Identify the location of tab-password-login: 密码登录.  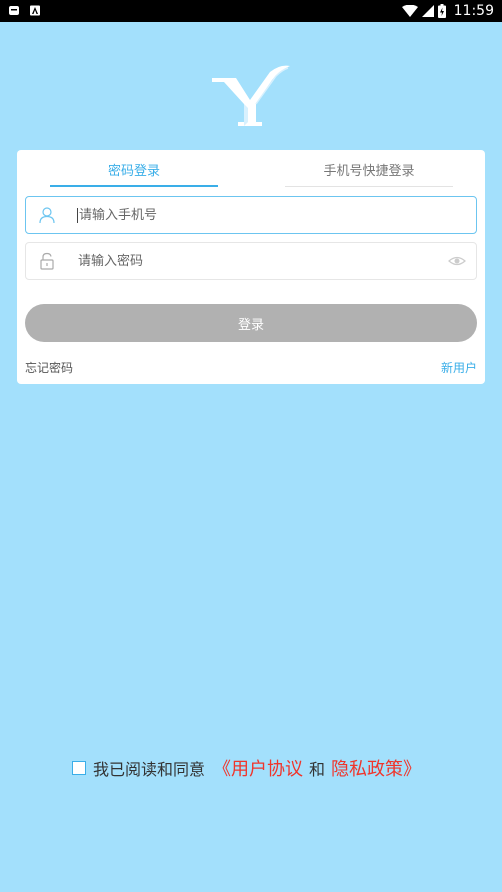
(134, 169).